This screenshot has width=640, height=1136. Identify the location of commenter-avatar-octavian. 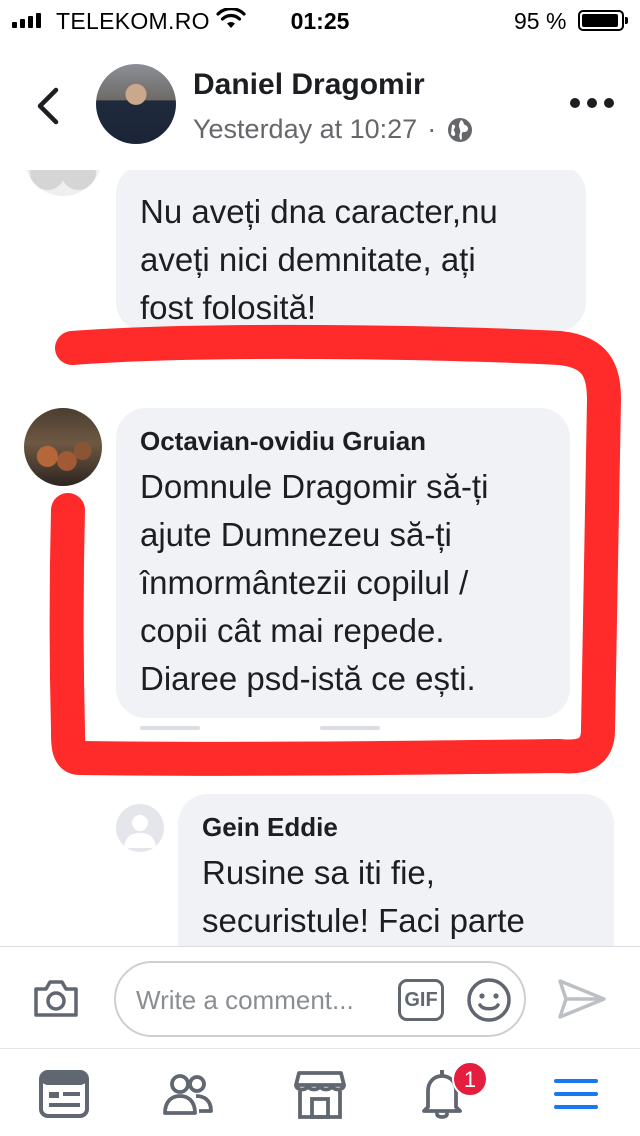
(63, 447).